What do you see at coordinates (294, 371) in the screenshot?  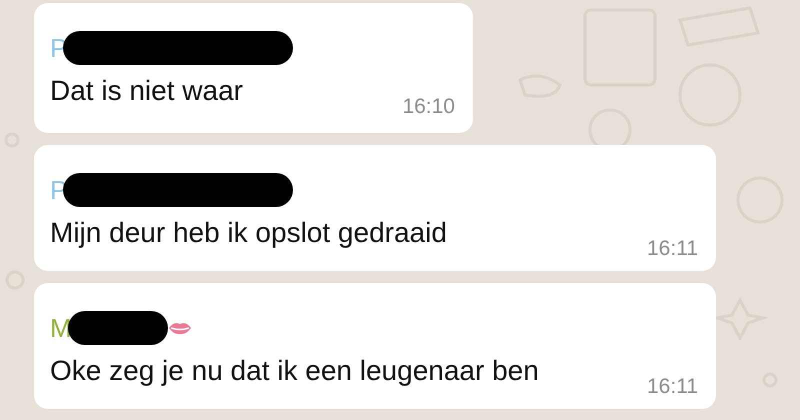 I see `message-text: Oke zeg je nu dat ik een leugenaar ben` at bounding box center [294, 371].